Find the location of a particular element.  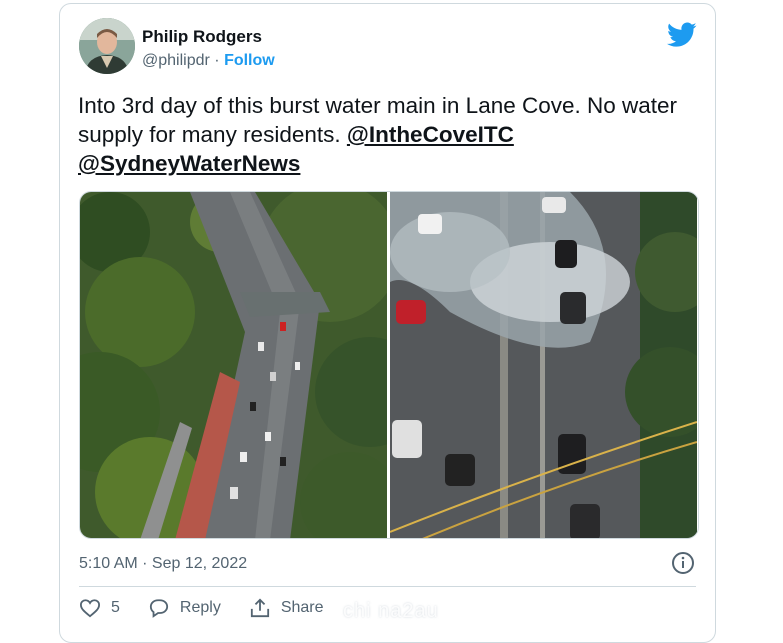

reply-button: Reply is located at coordinates (184, 608).